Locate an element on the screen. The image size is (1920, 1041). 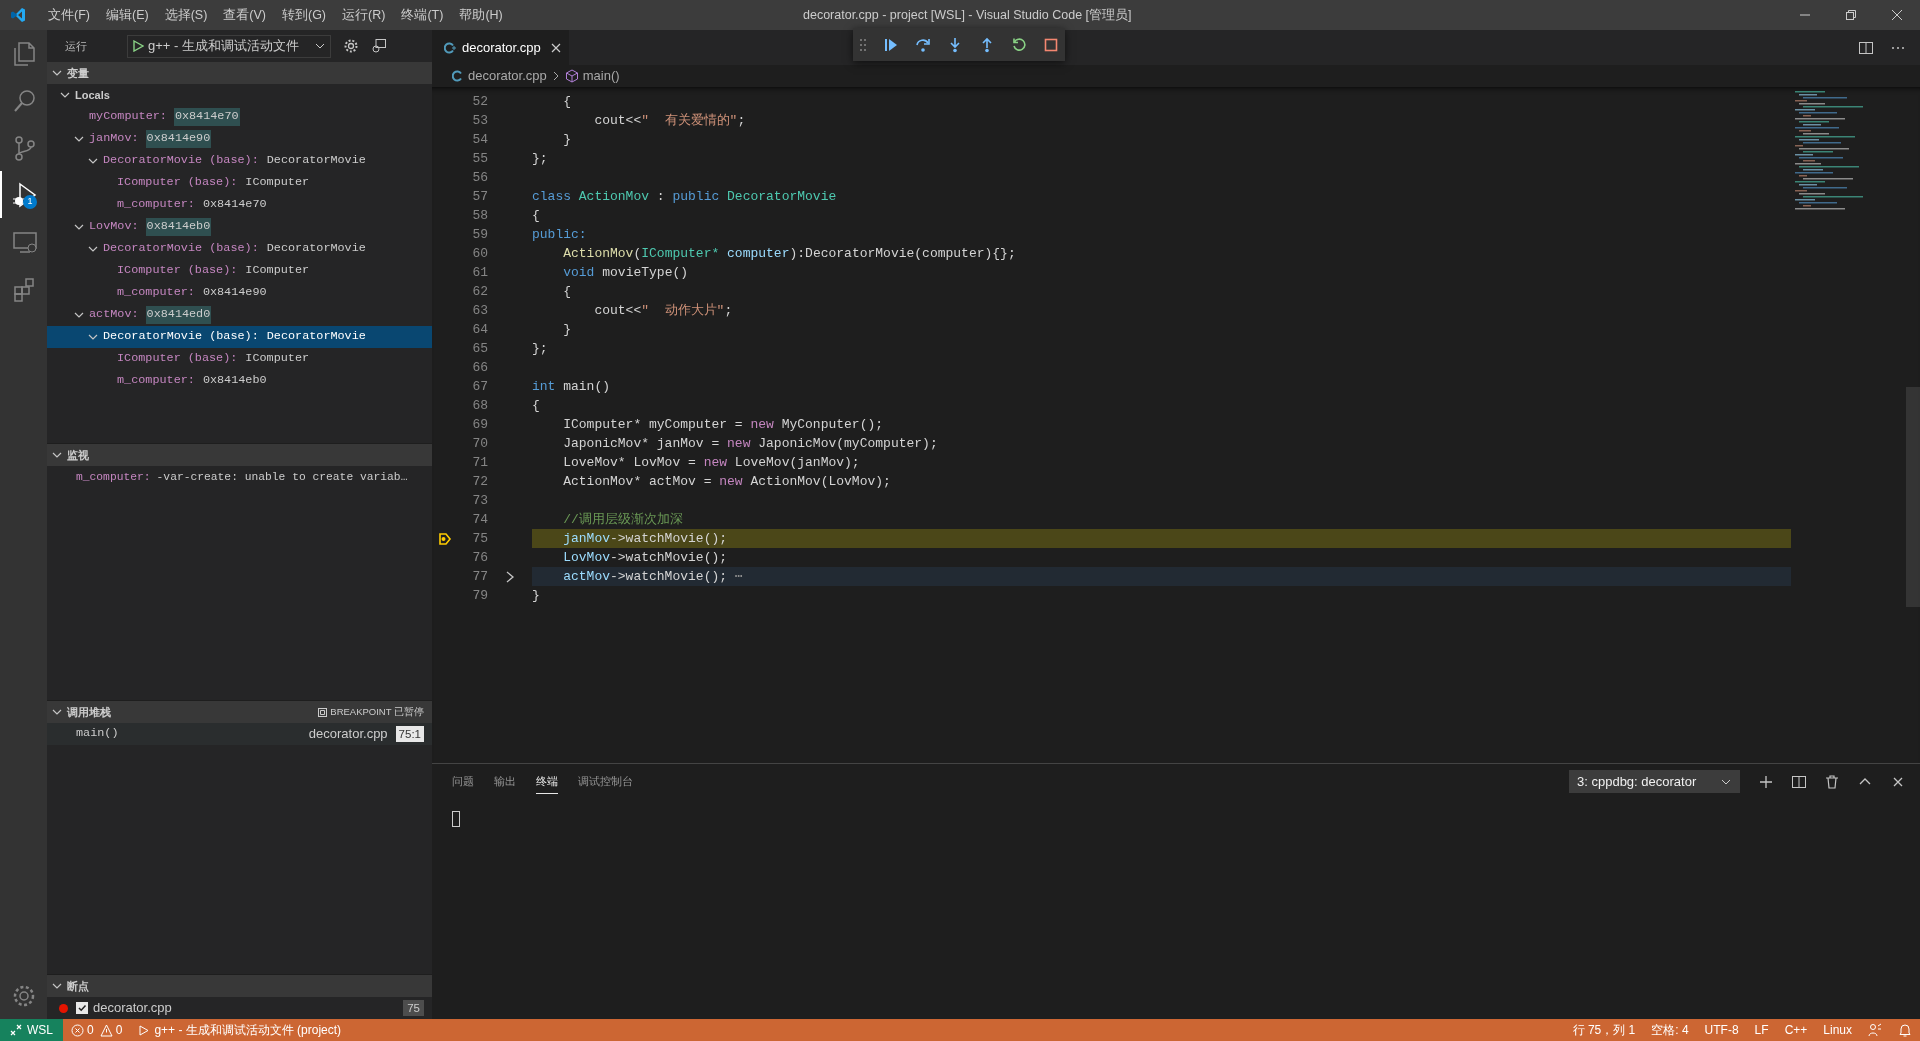
menu-item: 帮助(H) is located at coordinates (481, 15).